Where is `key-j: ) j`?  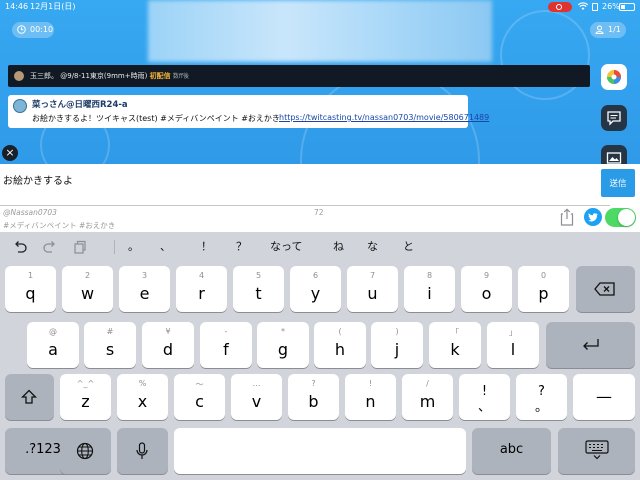
key-j: ) j is located at coordinates (397, 345).